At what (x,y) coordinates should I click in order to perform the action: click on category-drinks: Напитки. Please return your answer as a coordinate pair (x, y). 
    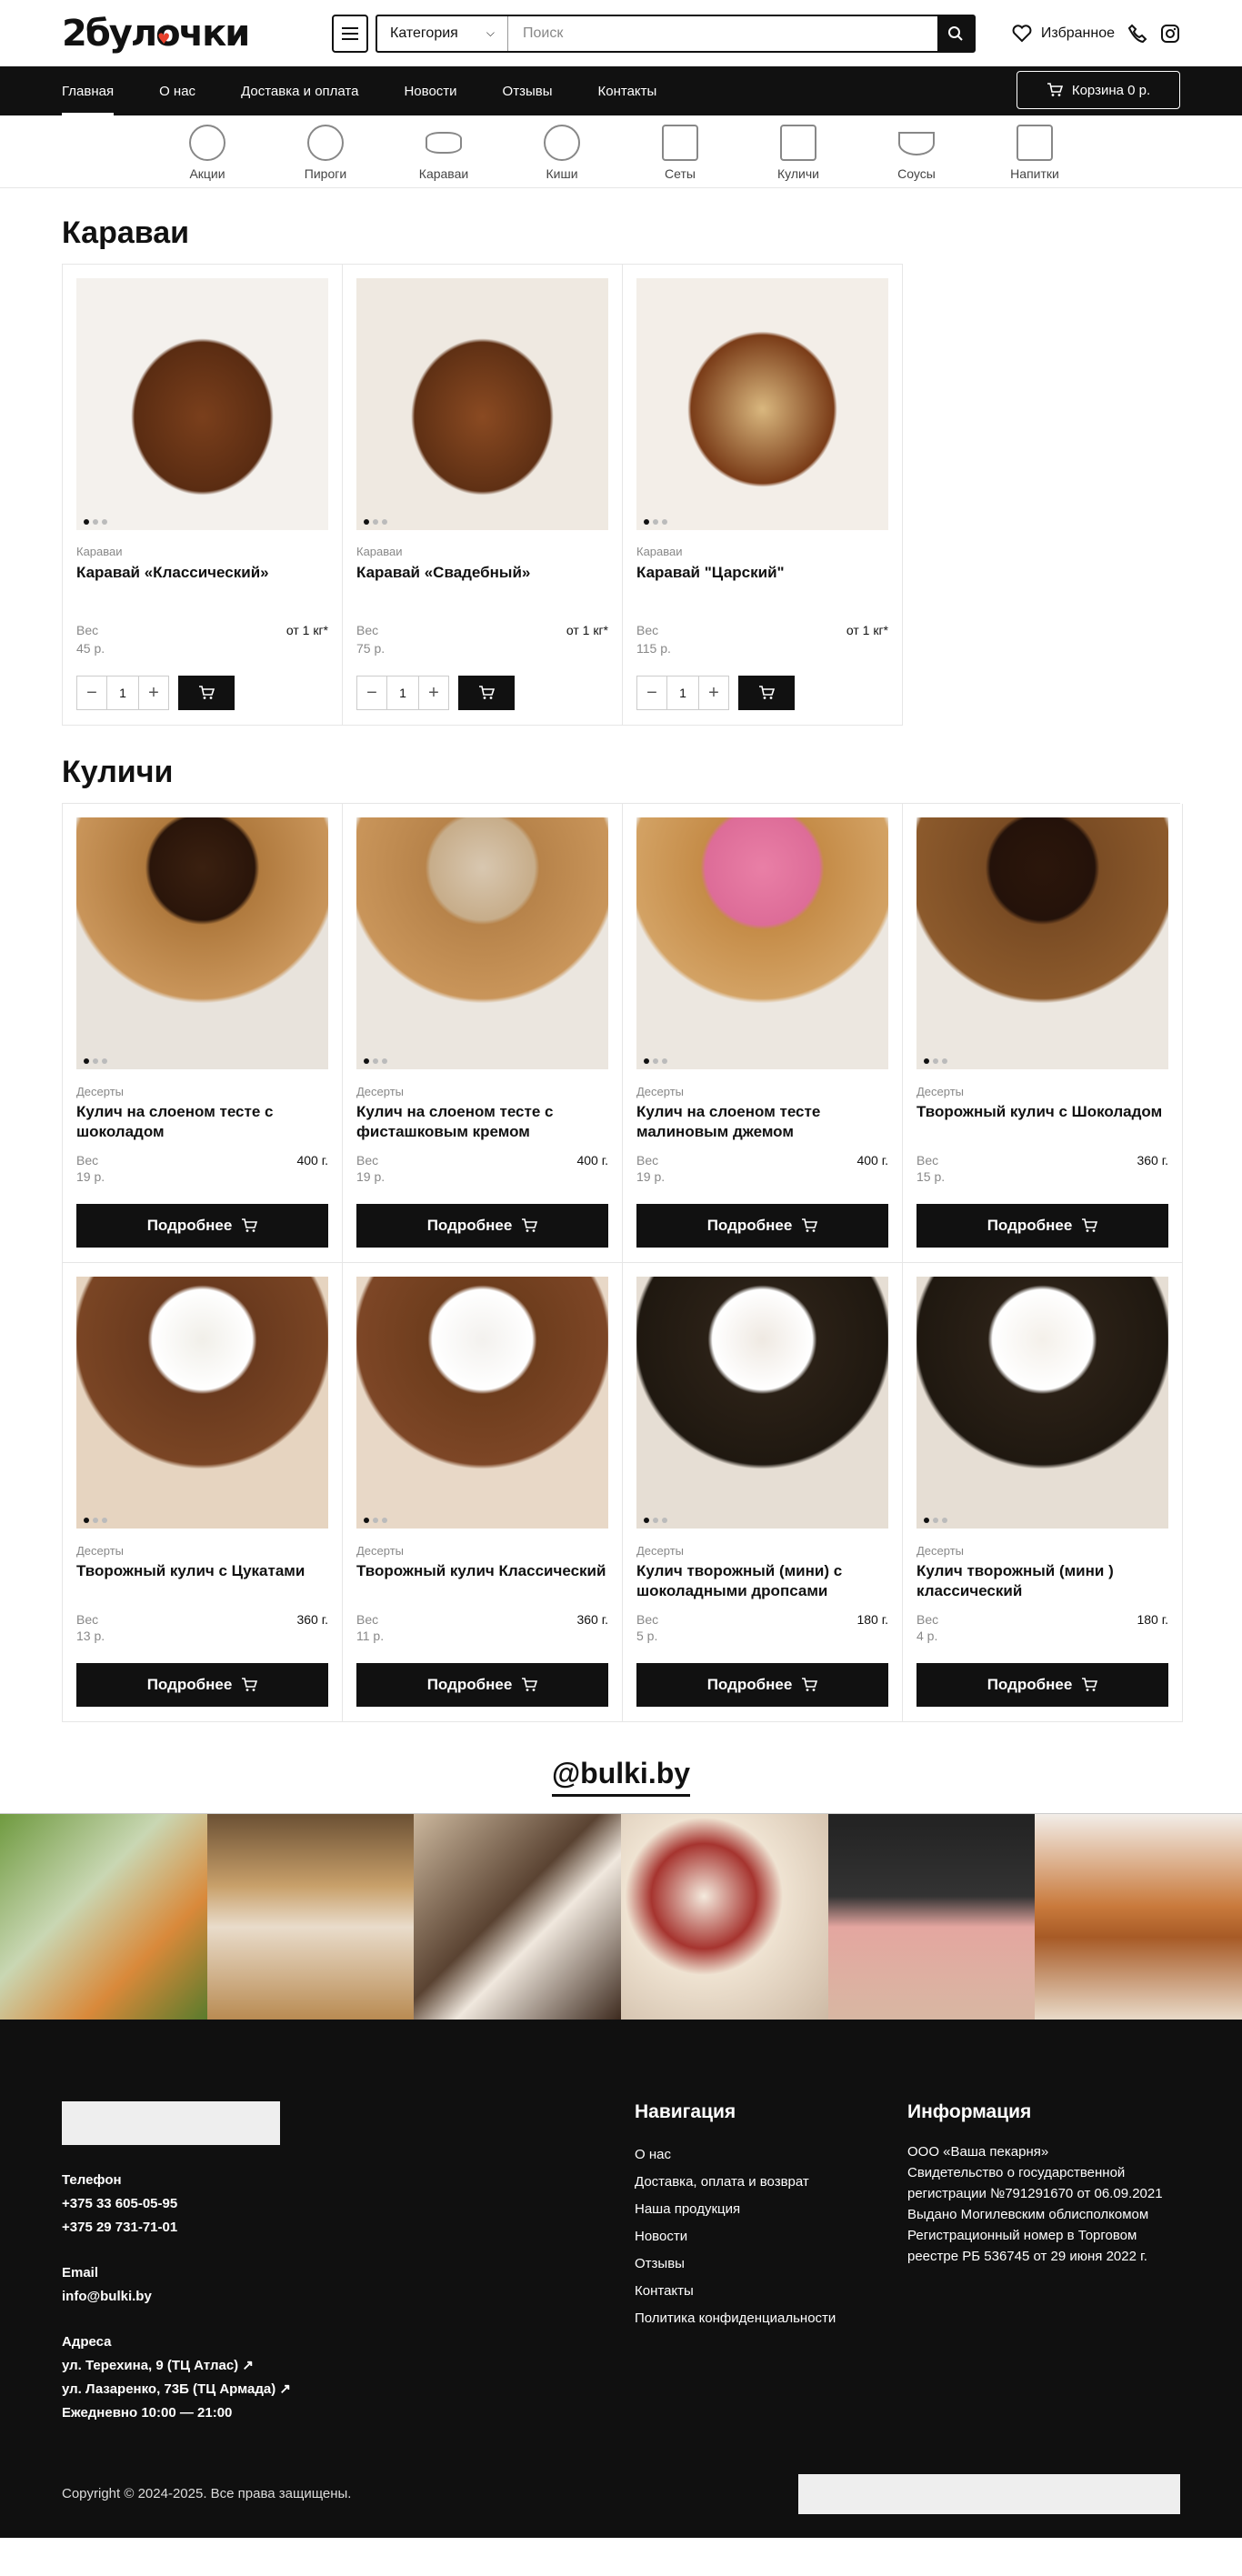
    Looking at the image, I should click on (1034, 156).